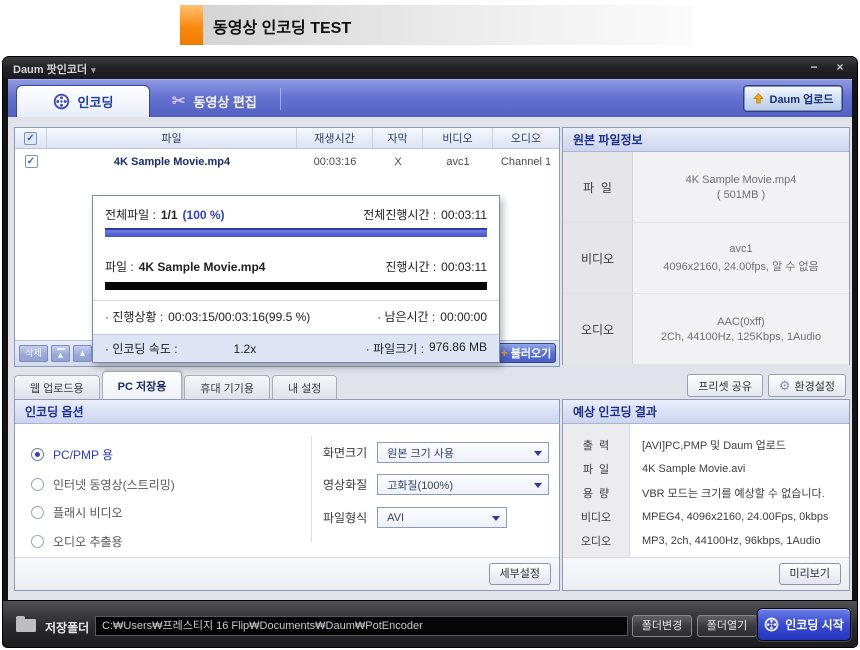  Describe the element at coordinates (26, 624) in the screenshot. I see `folder-icon` at that location.